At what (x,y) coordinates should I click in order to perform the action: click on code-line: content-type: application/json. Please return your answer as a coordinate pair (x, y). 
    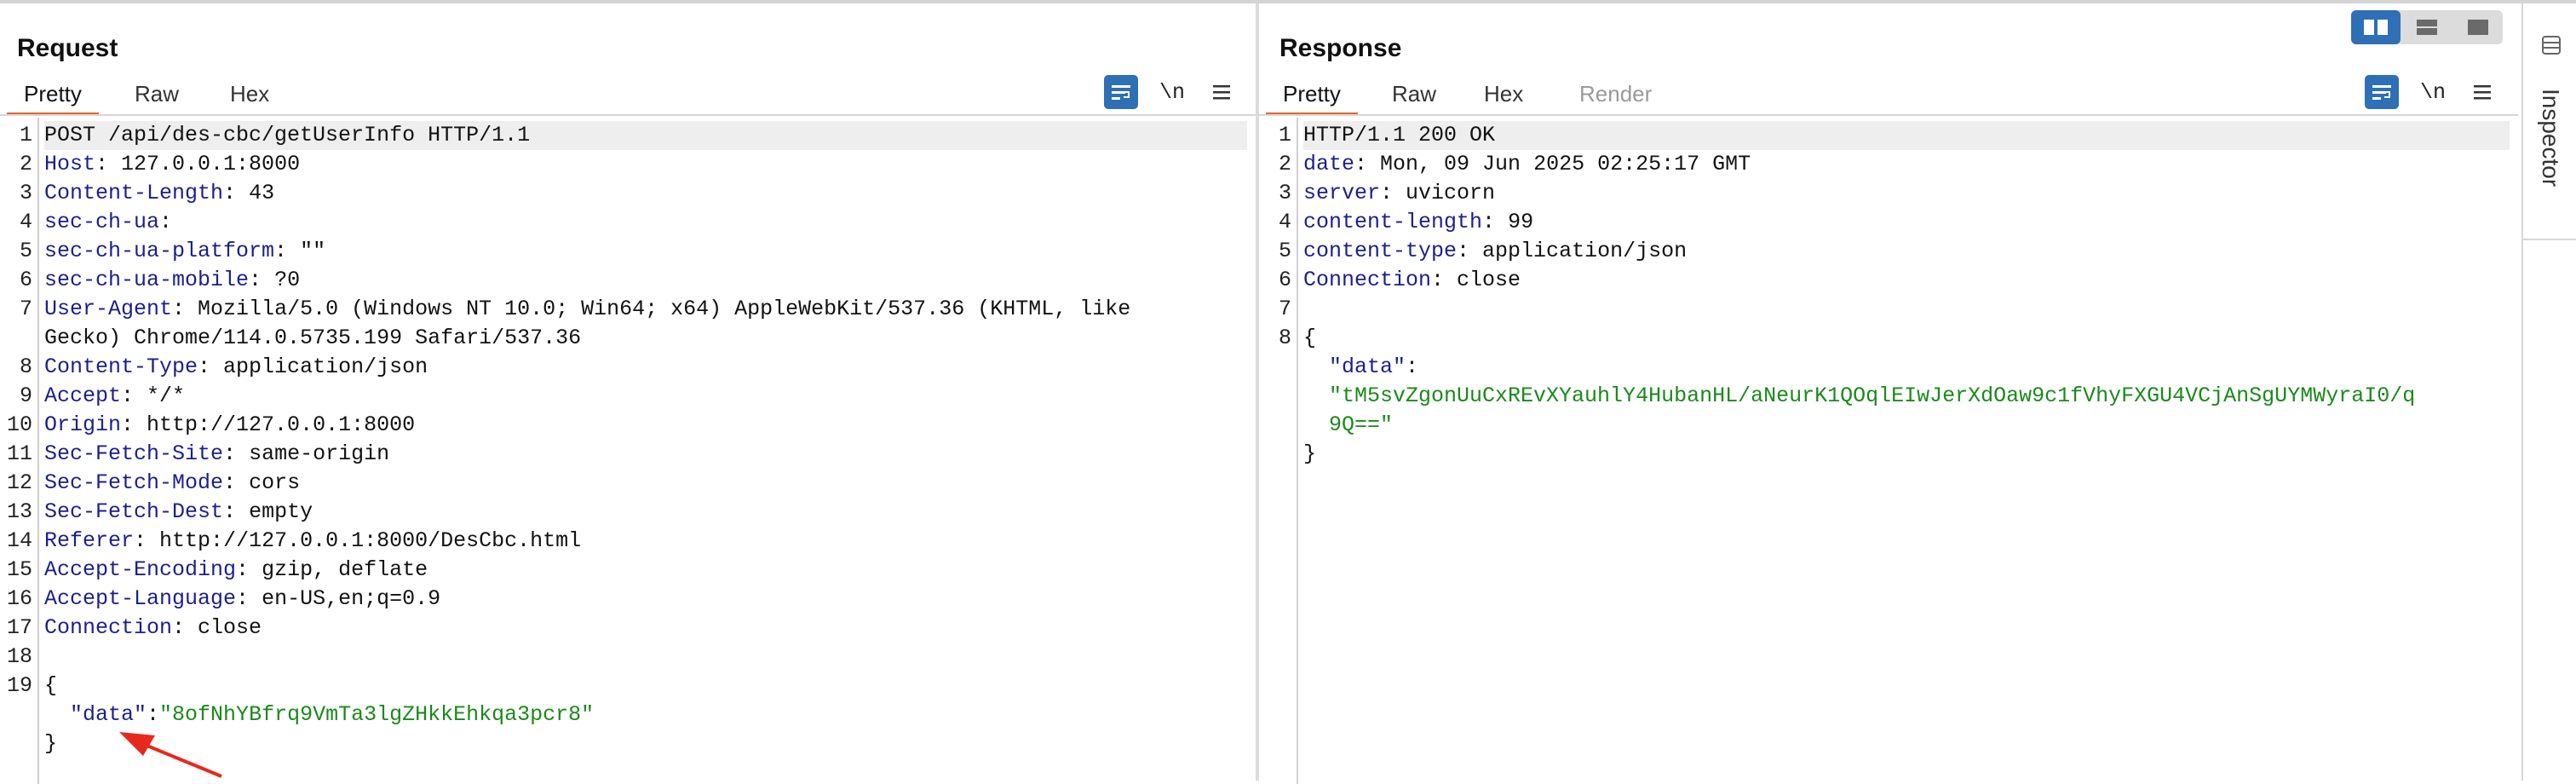
    Looking at the image, I should click on (1907, 251).